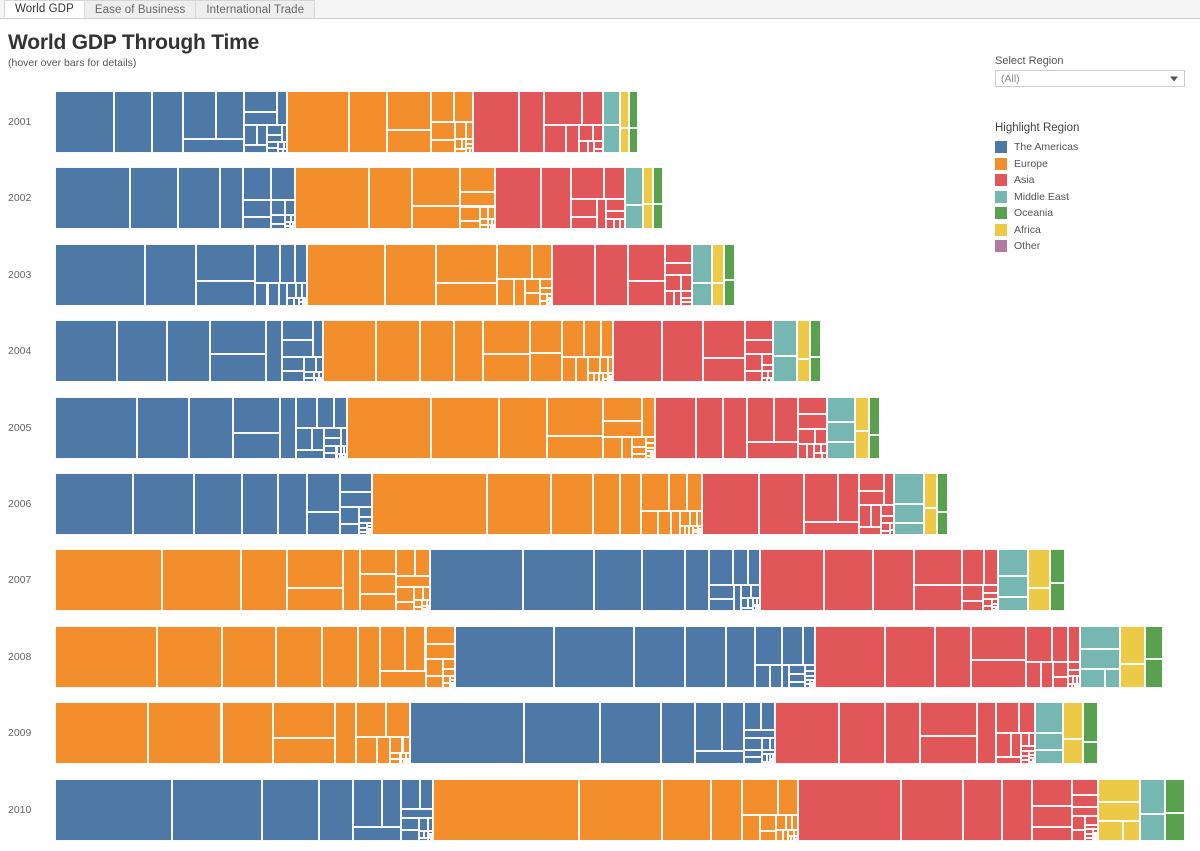  I want to click on region-segment-middle-east, so click(1049, 733).